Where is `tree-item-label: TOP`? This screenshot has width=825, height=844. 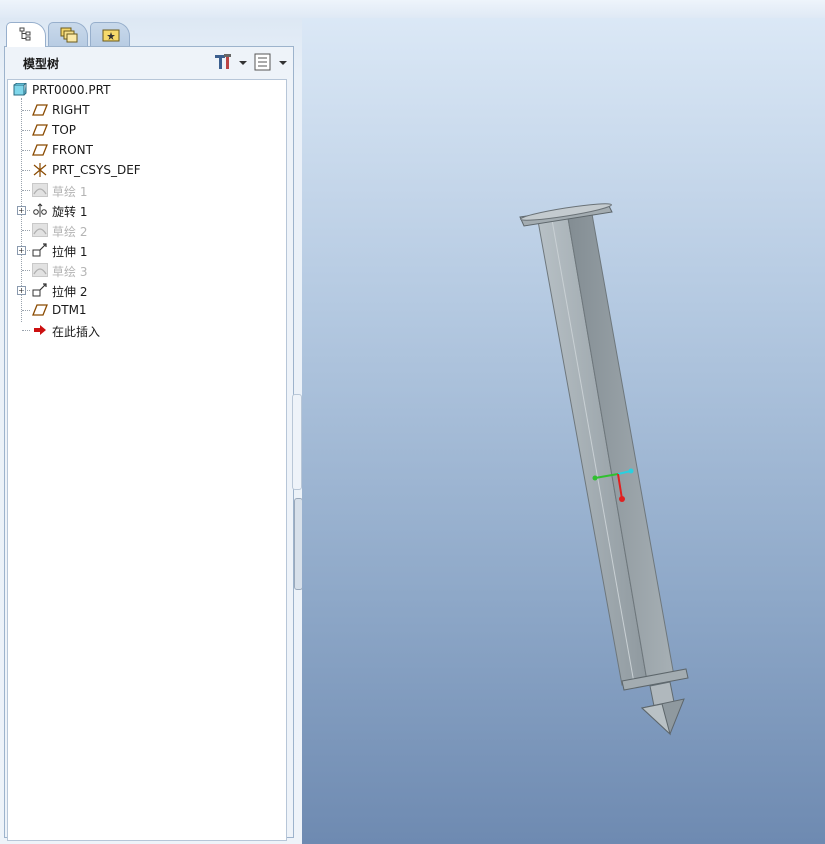 tree-item-label: TOP is located at coordinates (64, 130).